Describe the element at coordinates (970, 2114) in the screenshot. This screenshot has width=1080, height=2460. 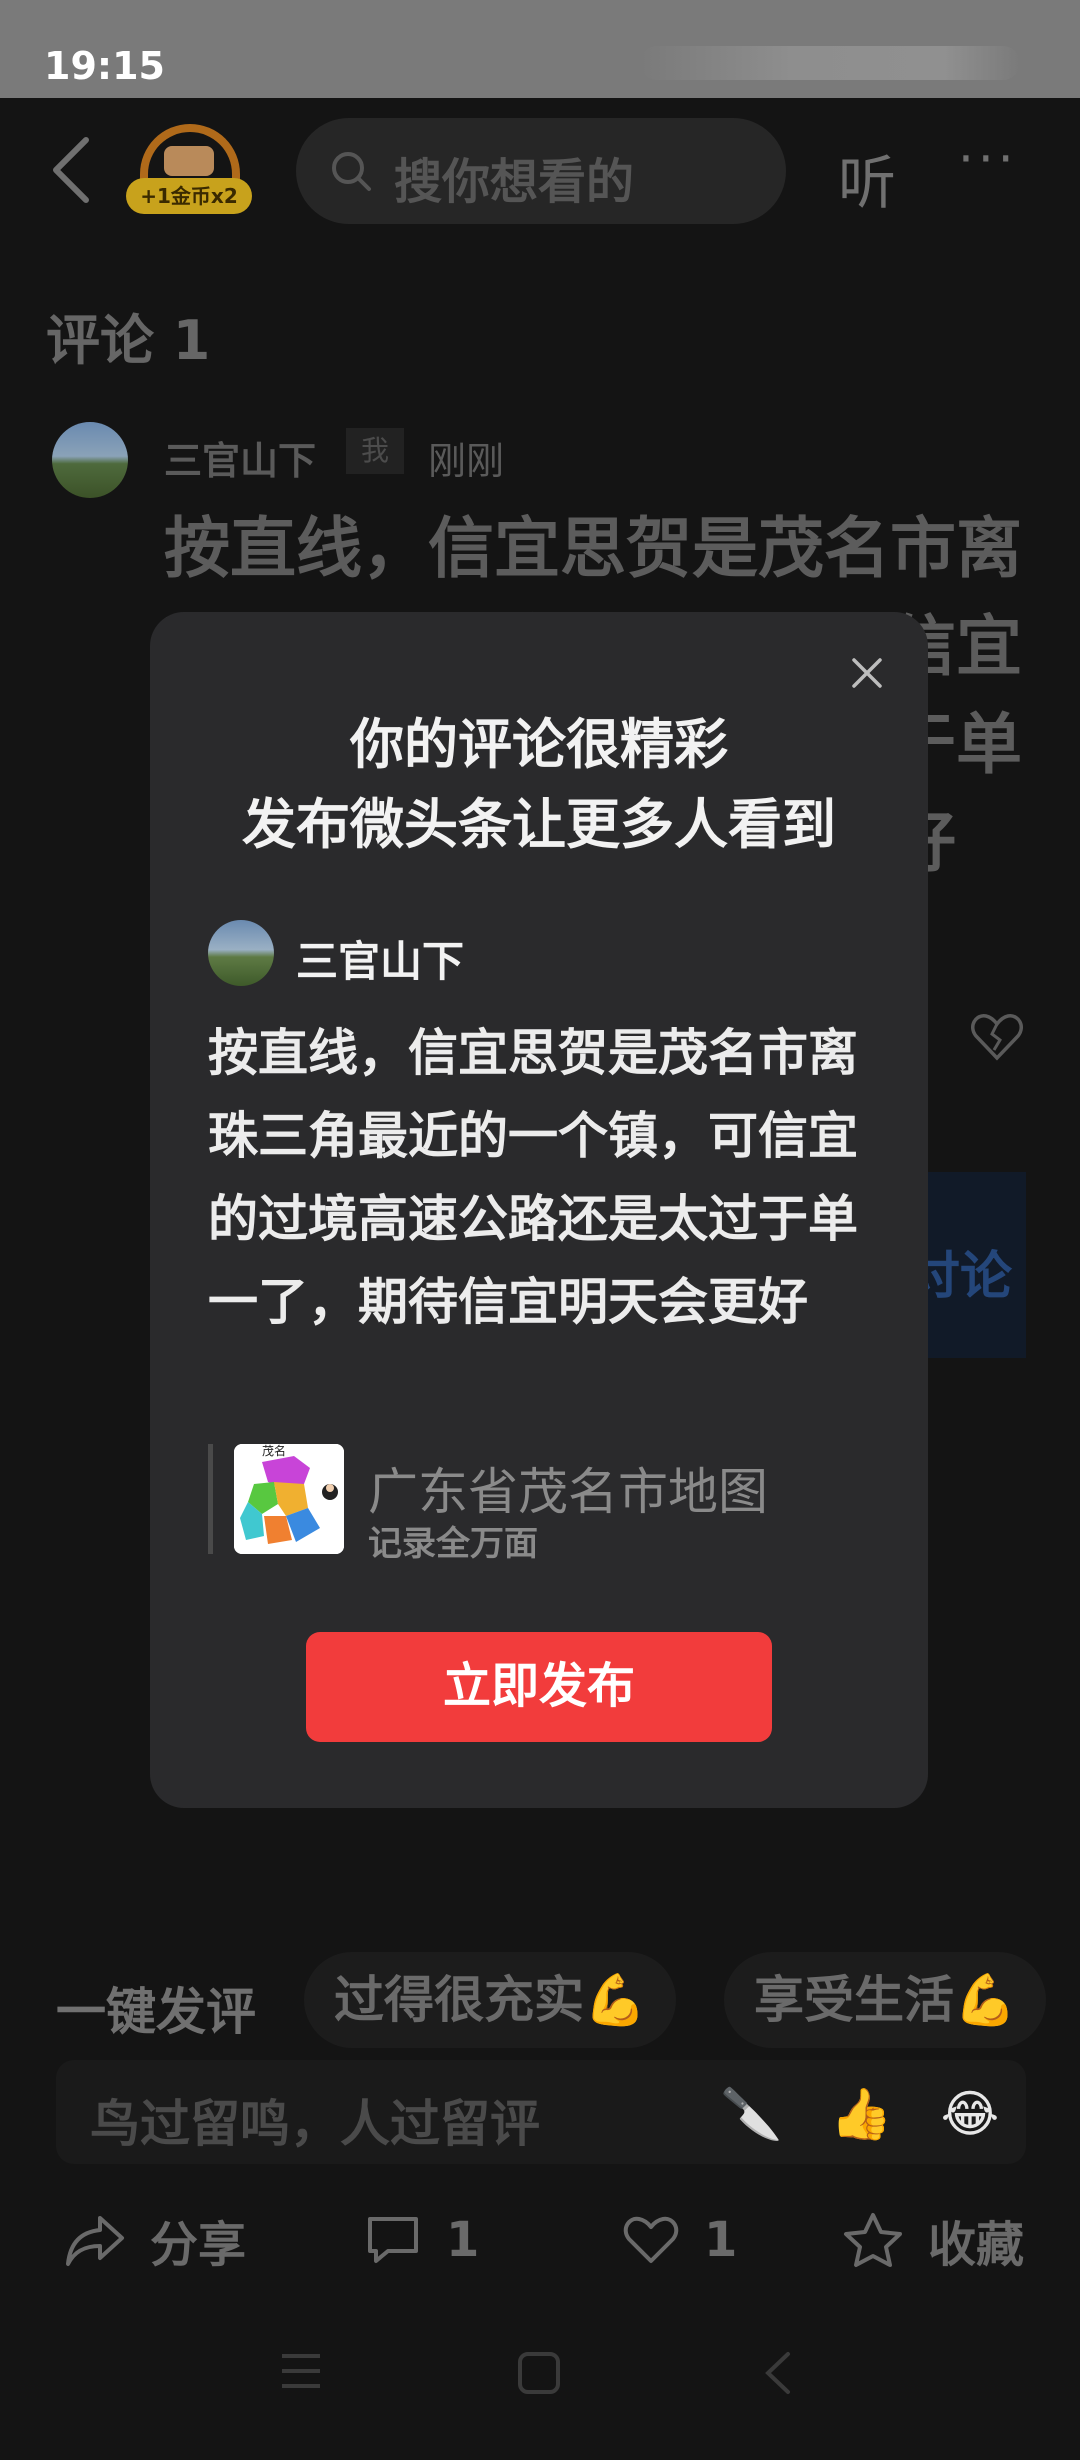
I see `laughing-emoji-icon: 😂` at that location.